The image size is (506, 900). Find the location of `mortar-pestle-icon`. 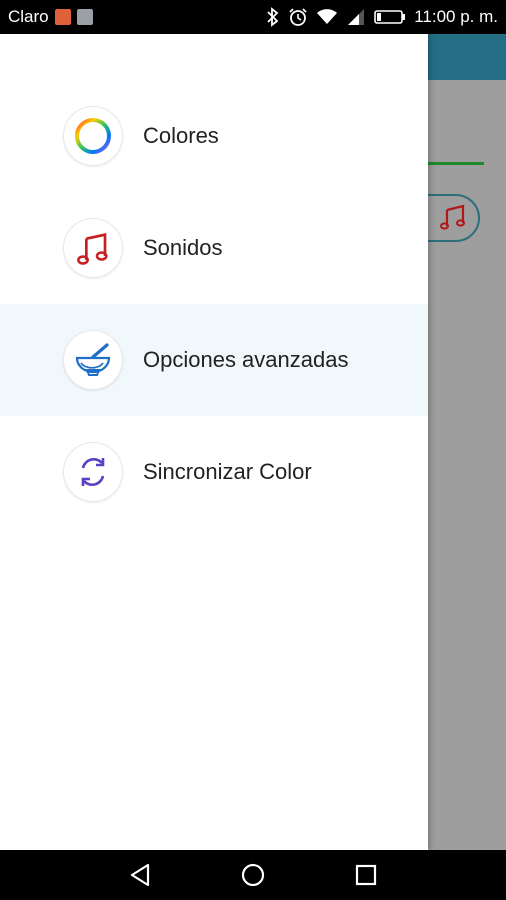

mortar-pestle-icon is located at coordinates (93, 360).